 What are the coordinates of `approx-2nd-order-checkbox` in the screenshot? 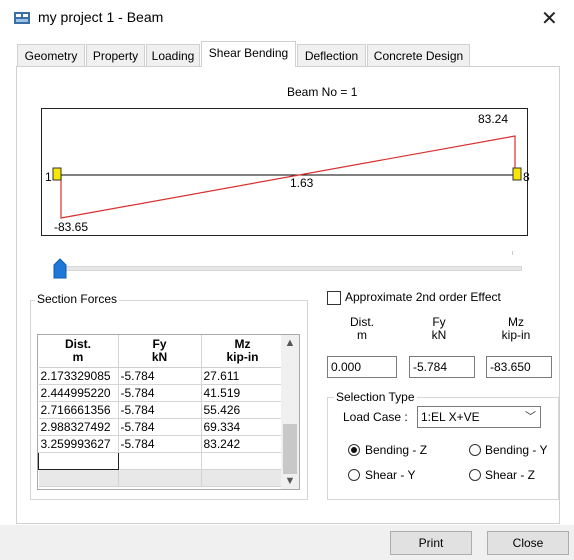 It's located at (334, 298).